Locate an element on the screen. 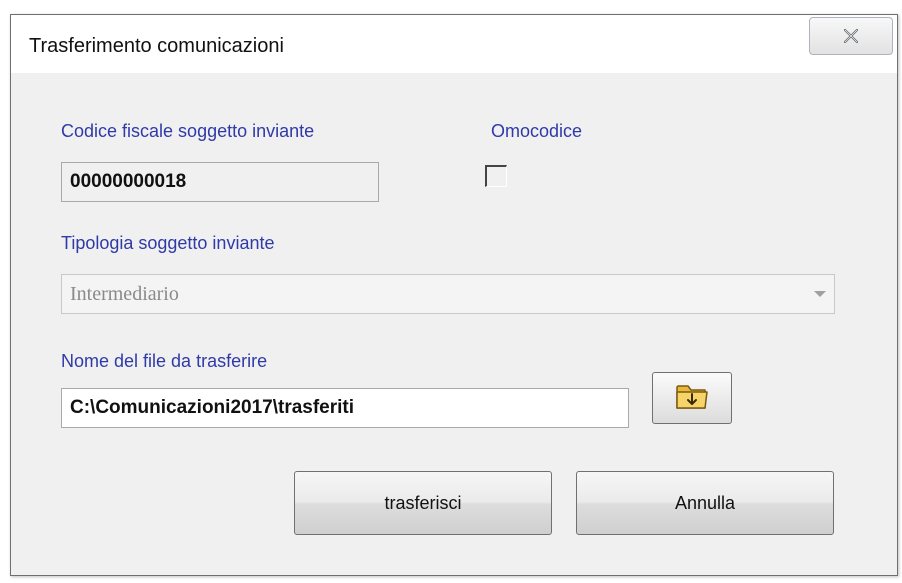  close-button is located at coordinates (851, 36).